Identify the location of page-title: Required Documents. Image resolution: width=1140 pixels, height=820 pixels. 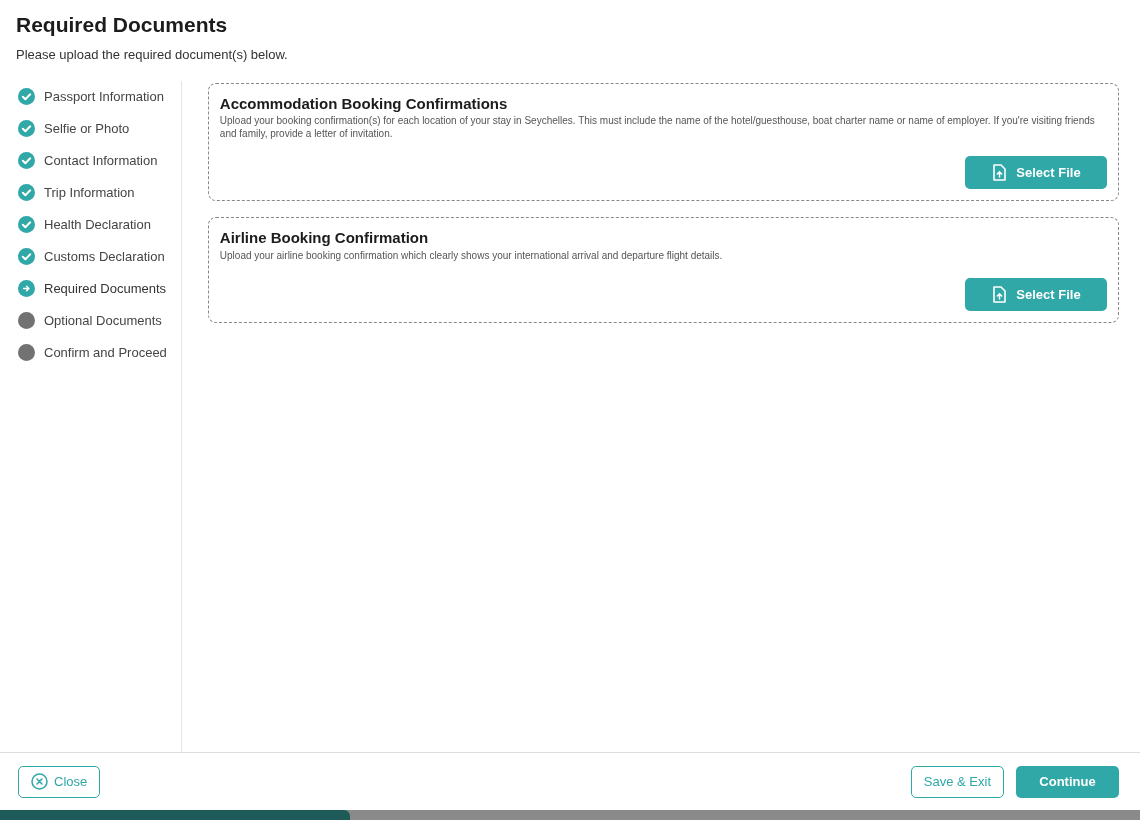
(122, 25).